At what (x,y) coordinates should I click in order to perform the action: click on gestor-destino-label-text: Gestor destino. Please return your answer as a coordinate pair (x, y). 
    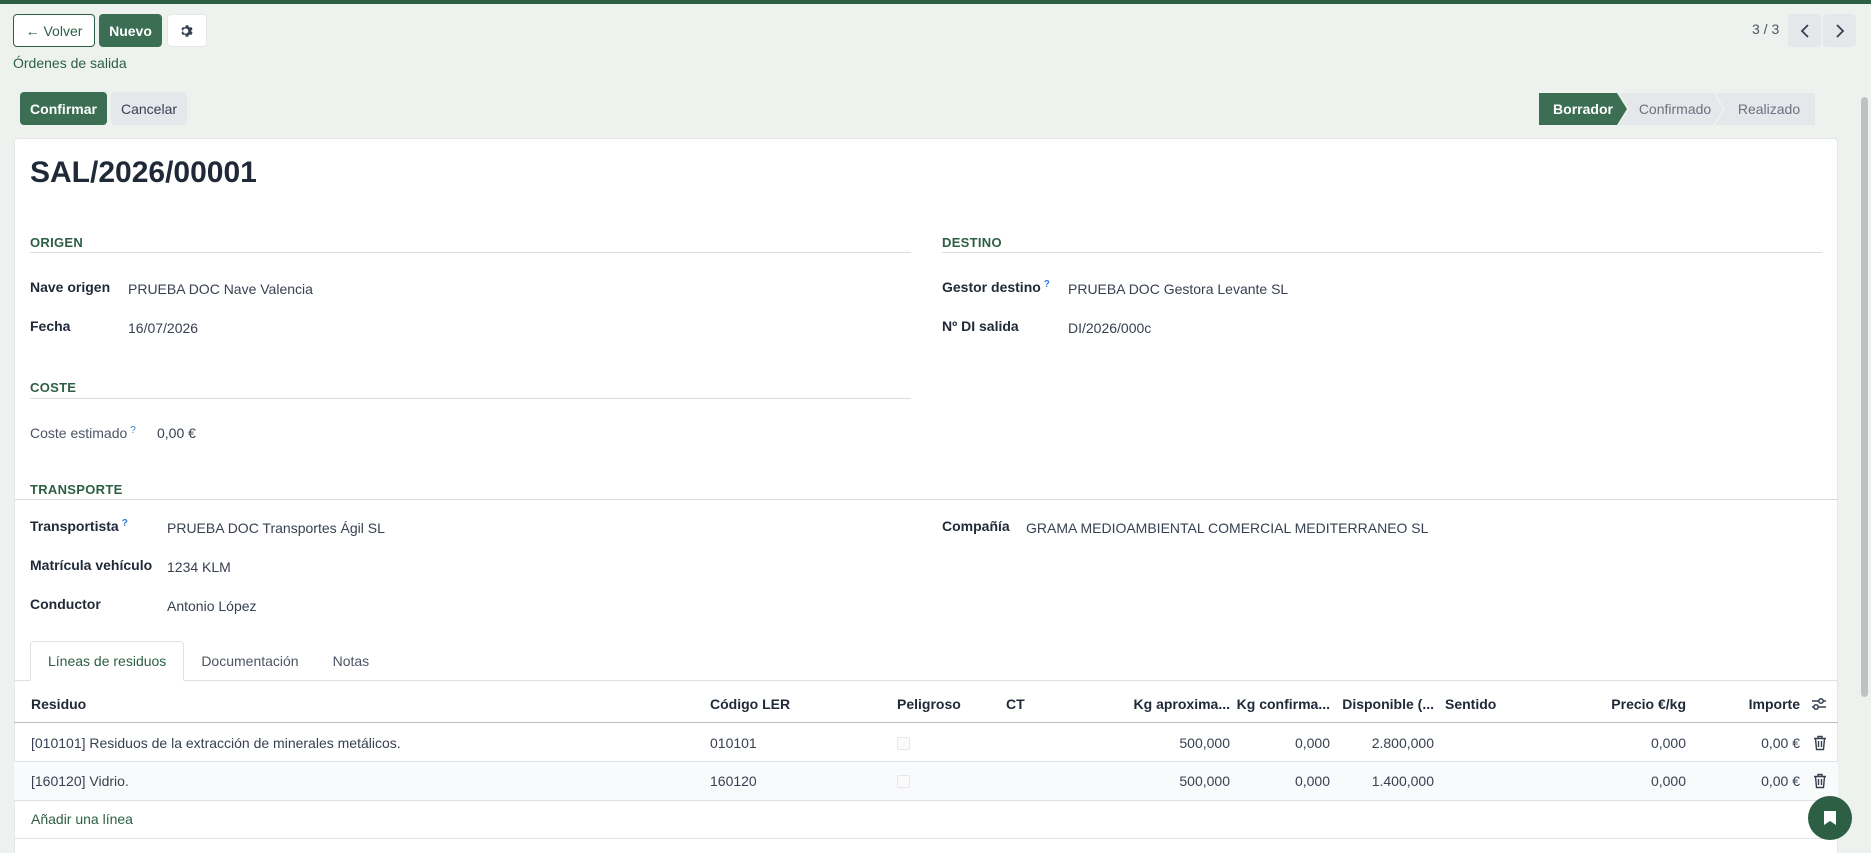
    Looking at the image, I should click on (991, 287).